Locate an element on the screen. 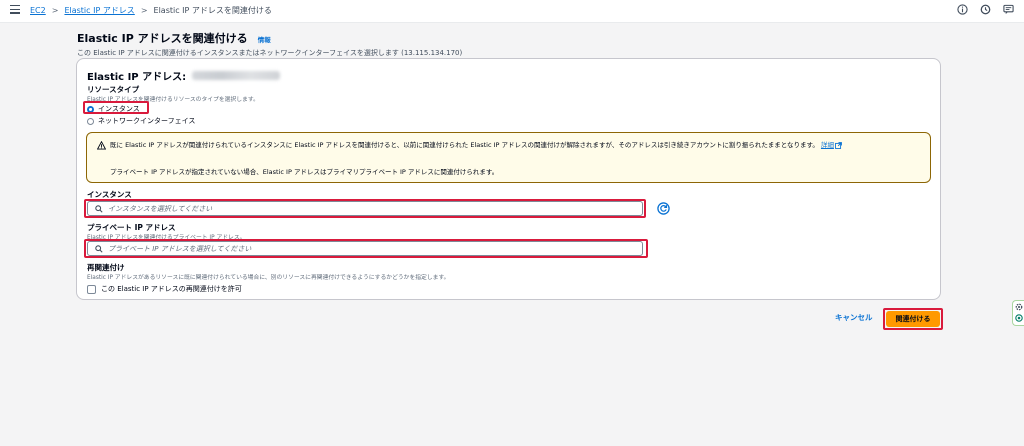  page-title: Elastic IP アドレスを関連付ける is located at coordinates (162, 38).